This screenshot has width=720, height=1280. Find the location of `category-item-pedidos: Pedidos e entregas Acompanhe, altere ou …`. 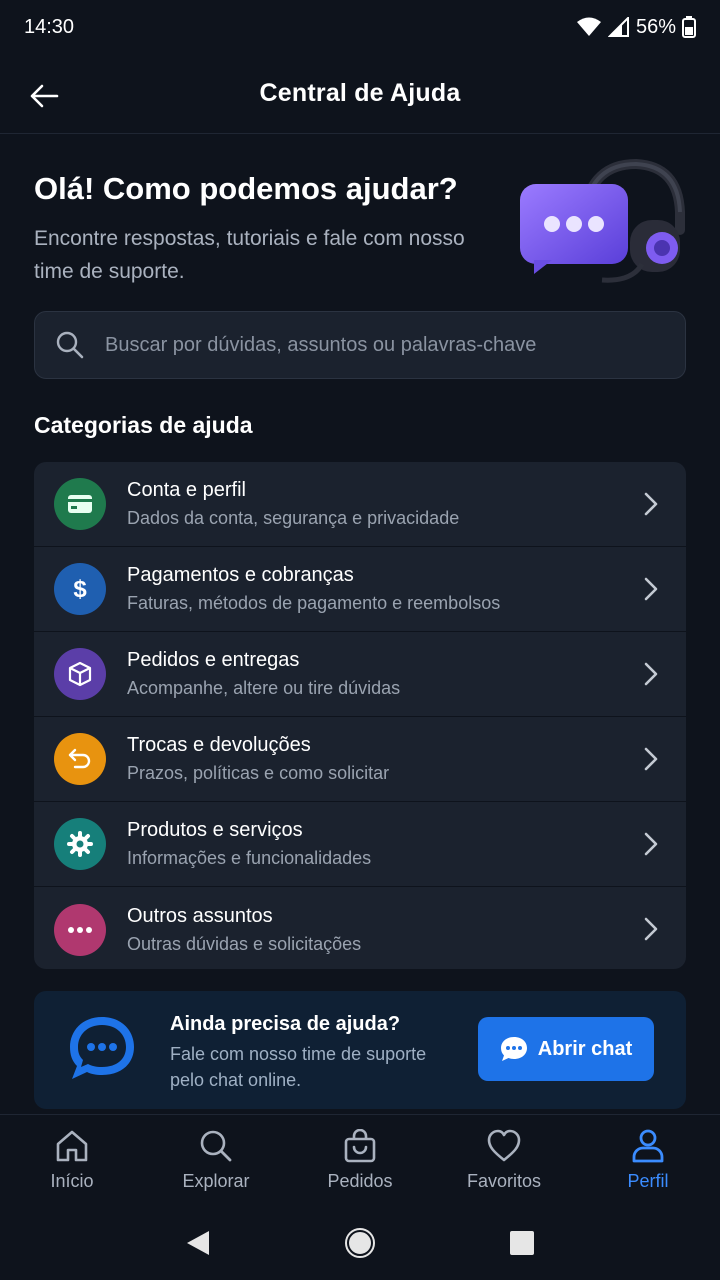

category-item-pedidos: Pedidos e entregas Acompanhe, altere ou … is located at coordinates (360, 674).